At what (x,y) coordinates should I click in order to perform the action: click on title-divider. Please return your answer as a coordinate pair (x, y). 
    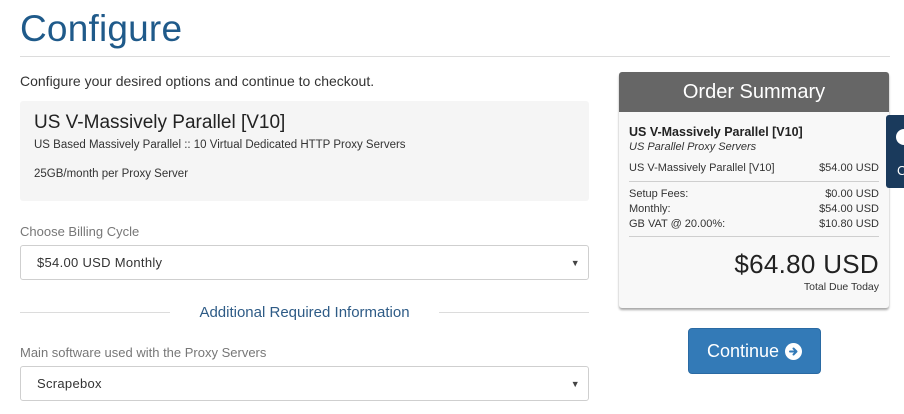
    Looking at the image, I should click on (455, 56).